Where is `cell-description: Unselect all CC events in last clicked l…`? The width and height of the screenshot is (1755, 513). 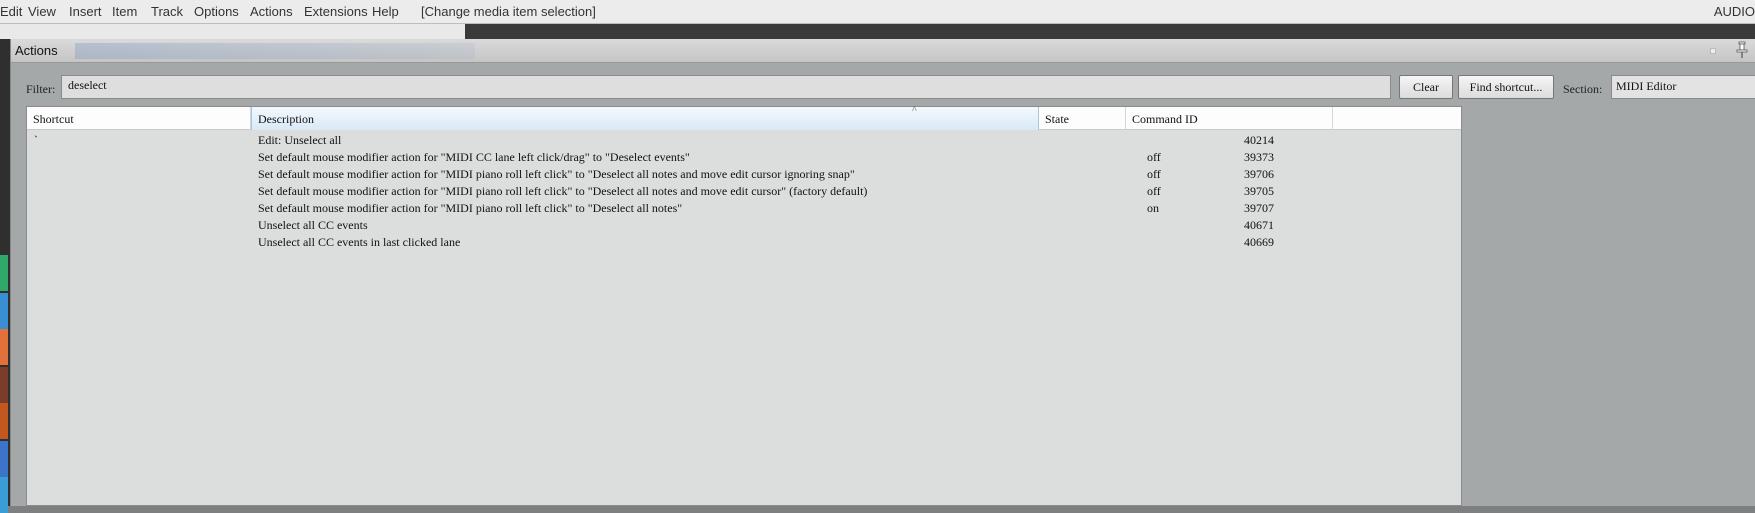
cell-description: Unselect all CC events in last clicked l… is located at coordinates (359, 242).